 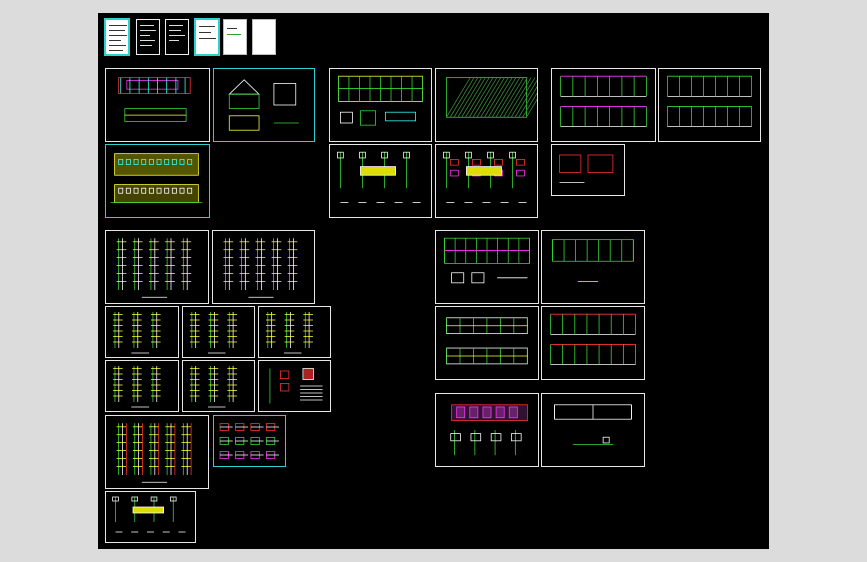 I want to click on rebar-cols-2-drawing, so click(x=260, y=268).